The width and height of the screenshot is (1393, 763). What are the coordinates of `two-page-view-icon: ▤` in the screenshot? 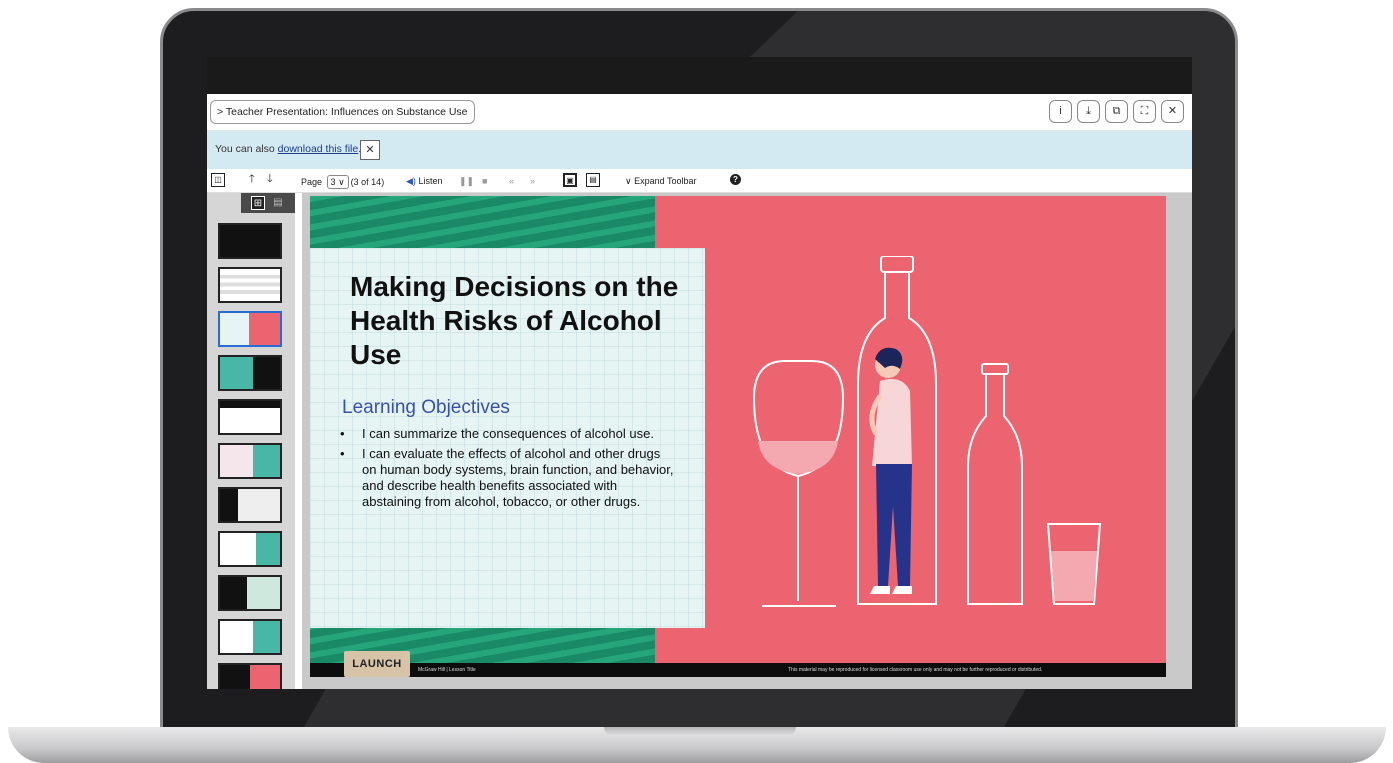 It's located at (593, 180).